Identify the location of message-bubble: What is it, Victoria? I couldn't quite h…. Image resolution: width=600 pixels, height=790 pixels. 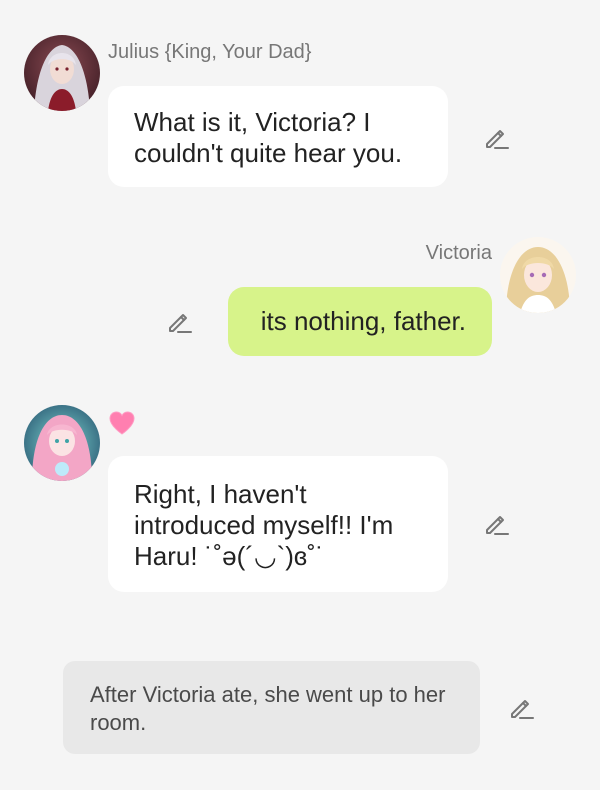
(278, 136).